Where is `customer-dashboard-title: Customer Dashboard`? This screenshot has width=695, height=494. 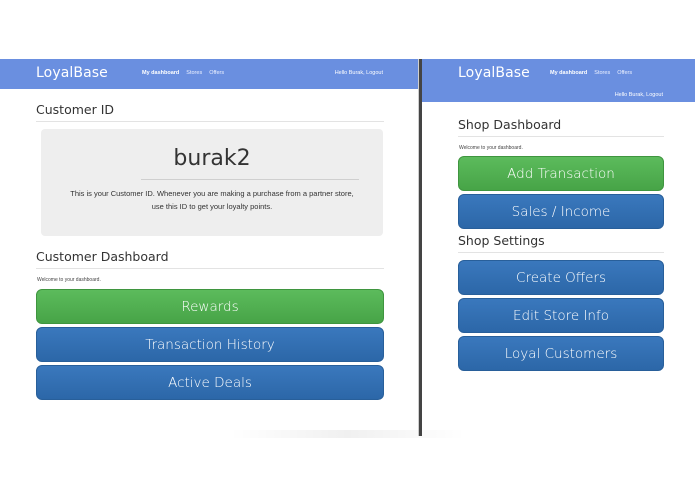 customer-dashboard-title: Customer Dashboard is located at coordinates (102, 256).